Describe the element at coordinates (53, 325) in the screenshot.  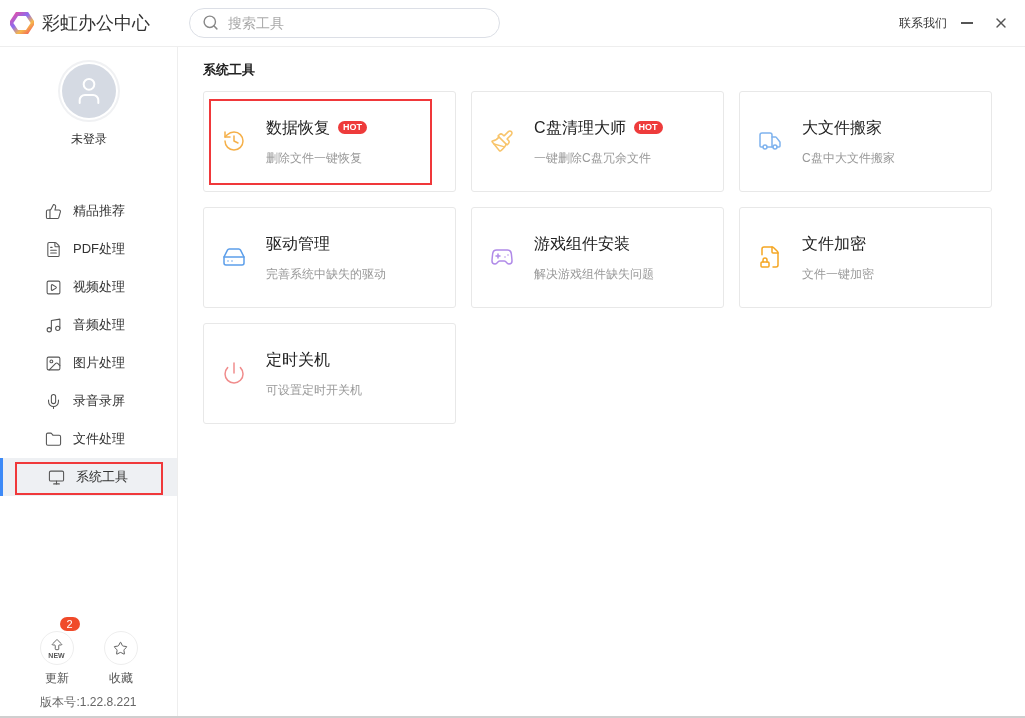
I see `music-note-icon` at that location.